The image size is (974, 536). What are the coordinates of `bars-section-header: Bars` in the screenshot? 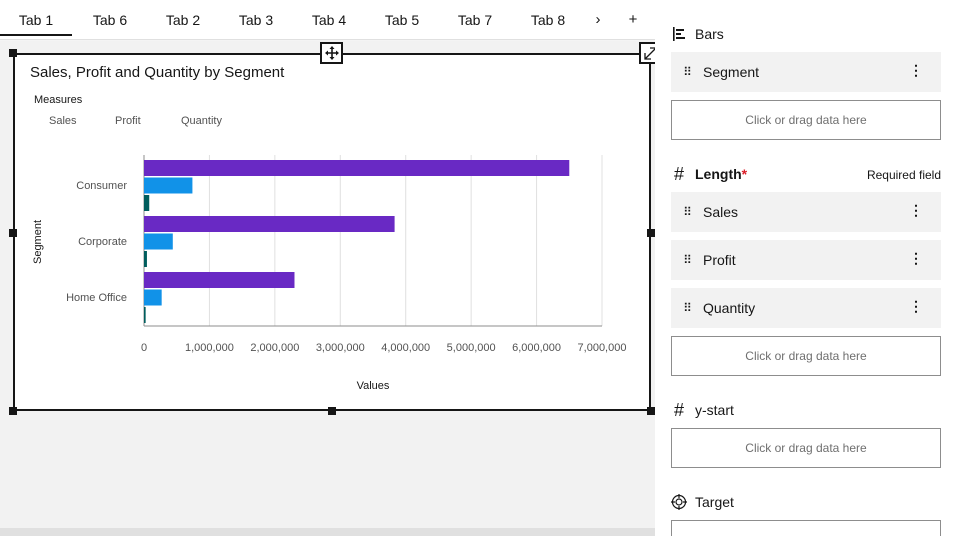 It's located at (697, 34).